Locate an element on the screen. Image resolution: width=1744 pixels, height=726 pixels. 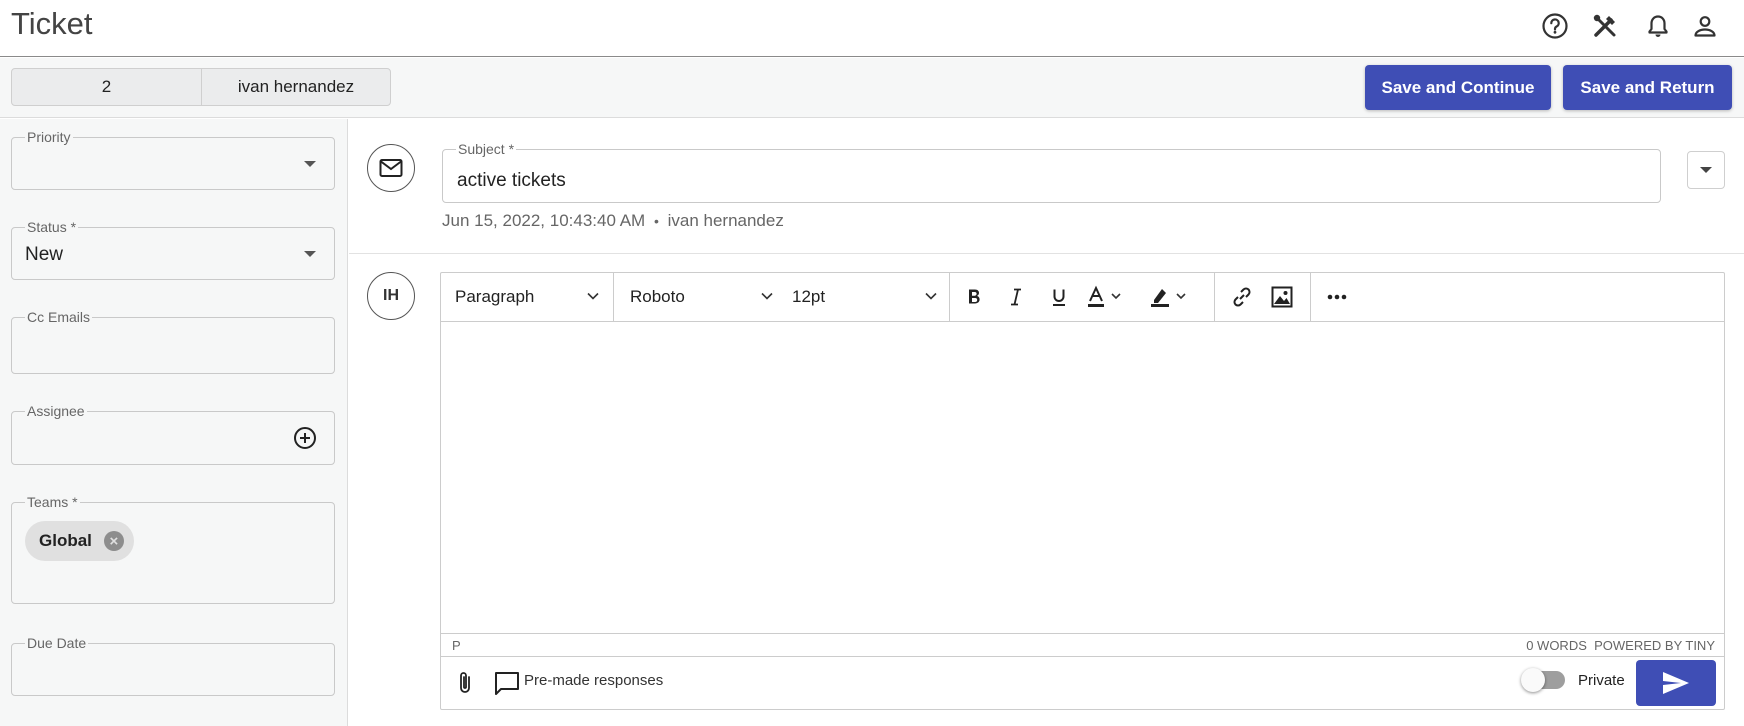
word-count: 0 WORDS is located at coordinates (1556, 645).